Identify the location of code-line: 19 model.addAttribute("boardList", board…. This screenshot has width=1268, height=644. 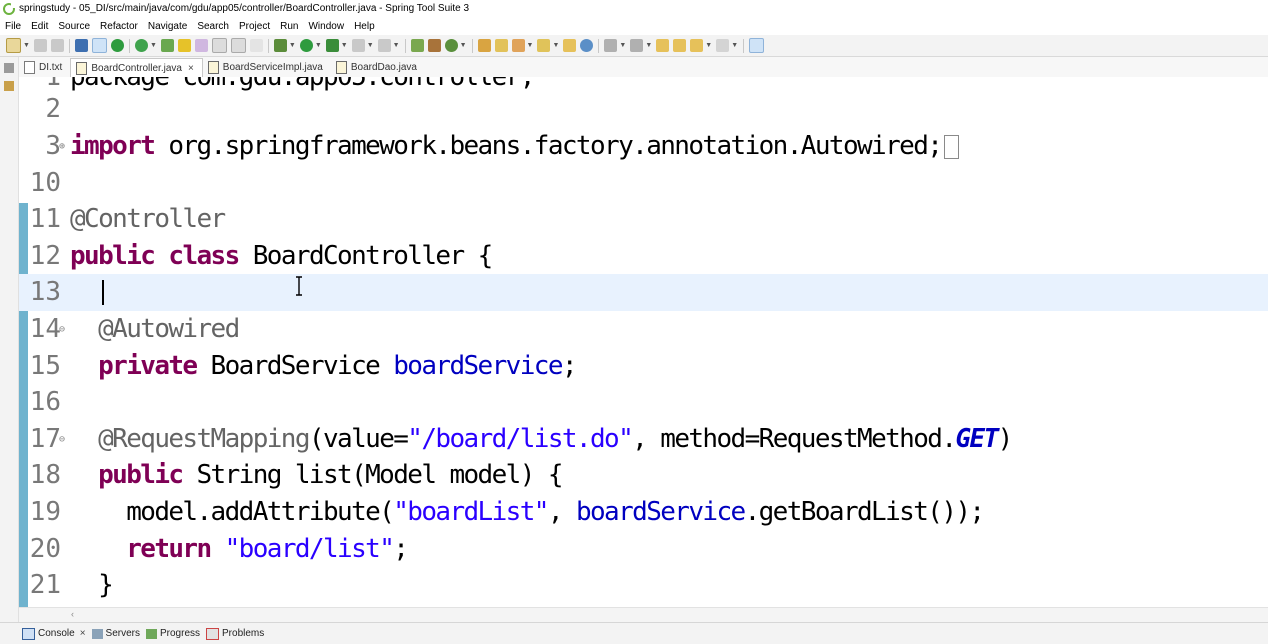
(643, 512).